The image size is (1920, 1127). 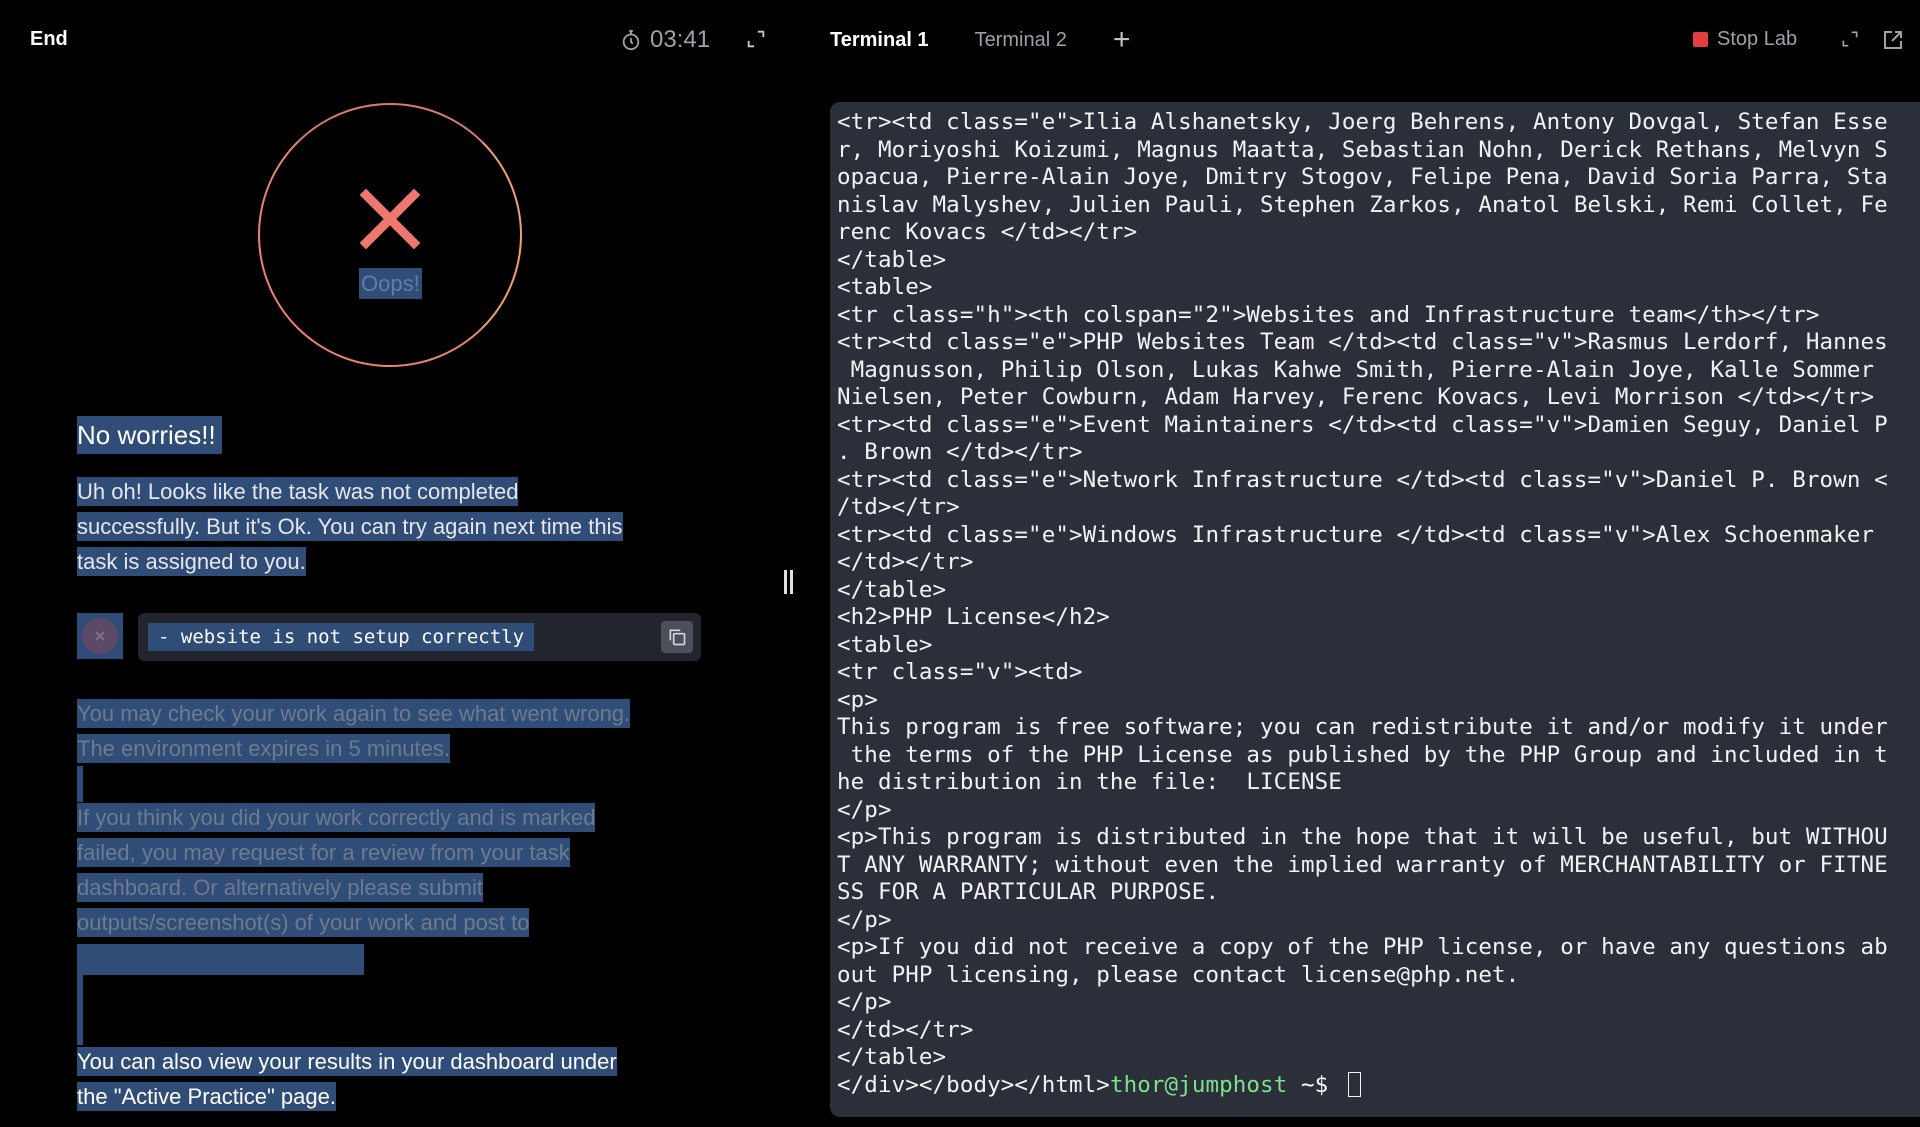 I want to click on terminal-line: SS FOR A PARTICULAR PURPOSE., so click(x=1028, y=892).